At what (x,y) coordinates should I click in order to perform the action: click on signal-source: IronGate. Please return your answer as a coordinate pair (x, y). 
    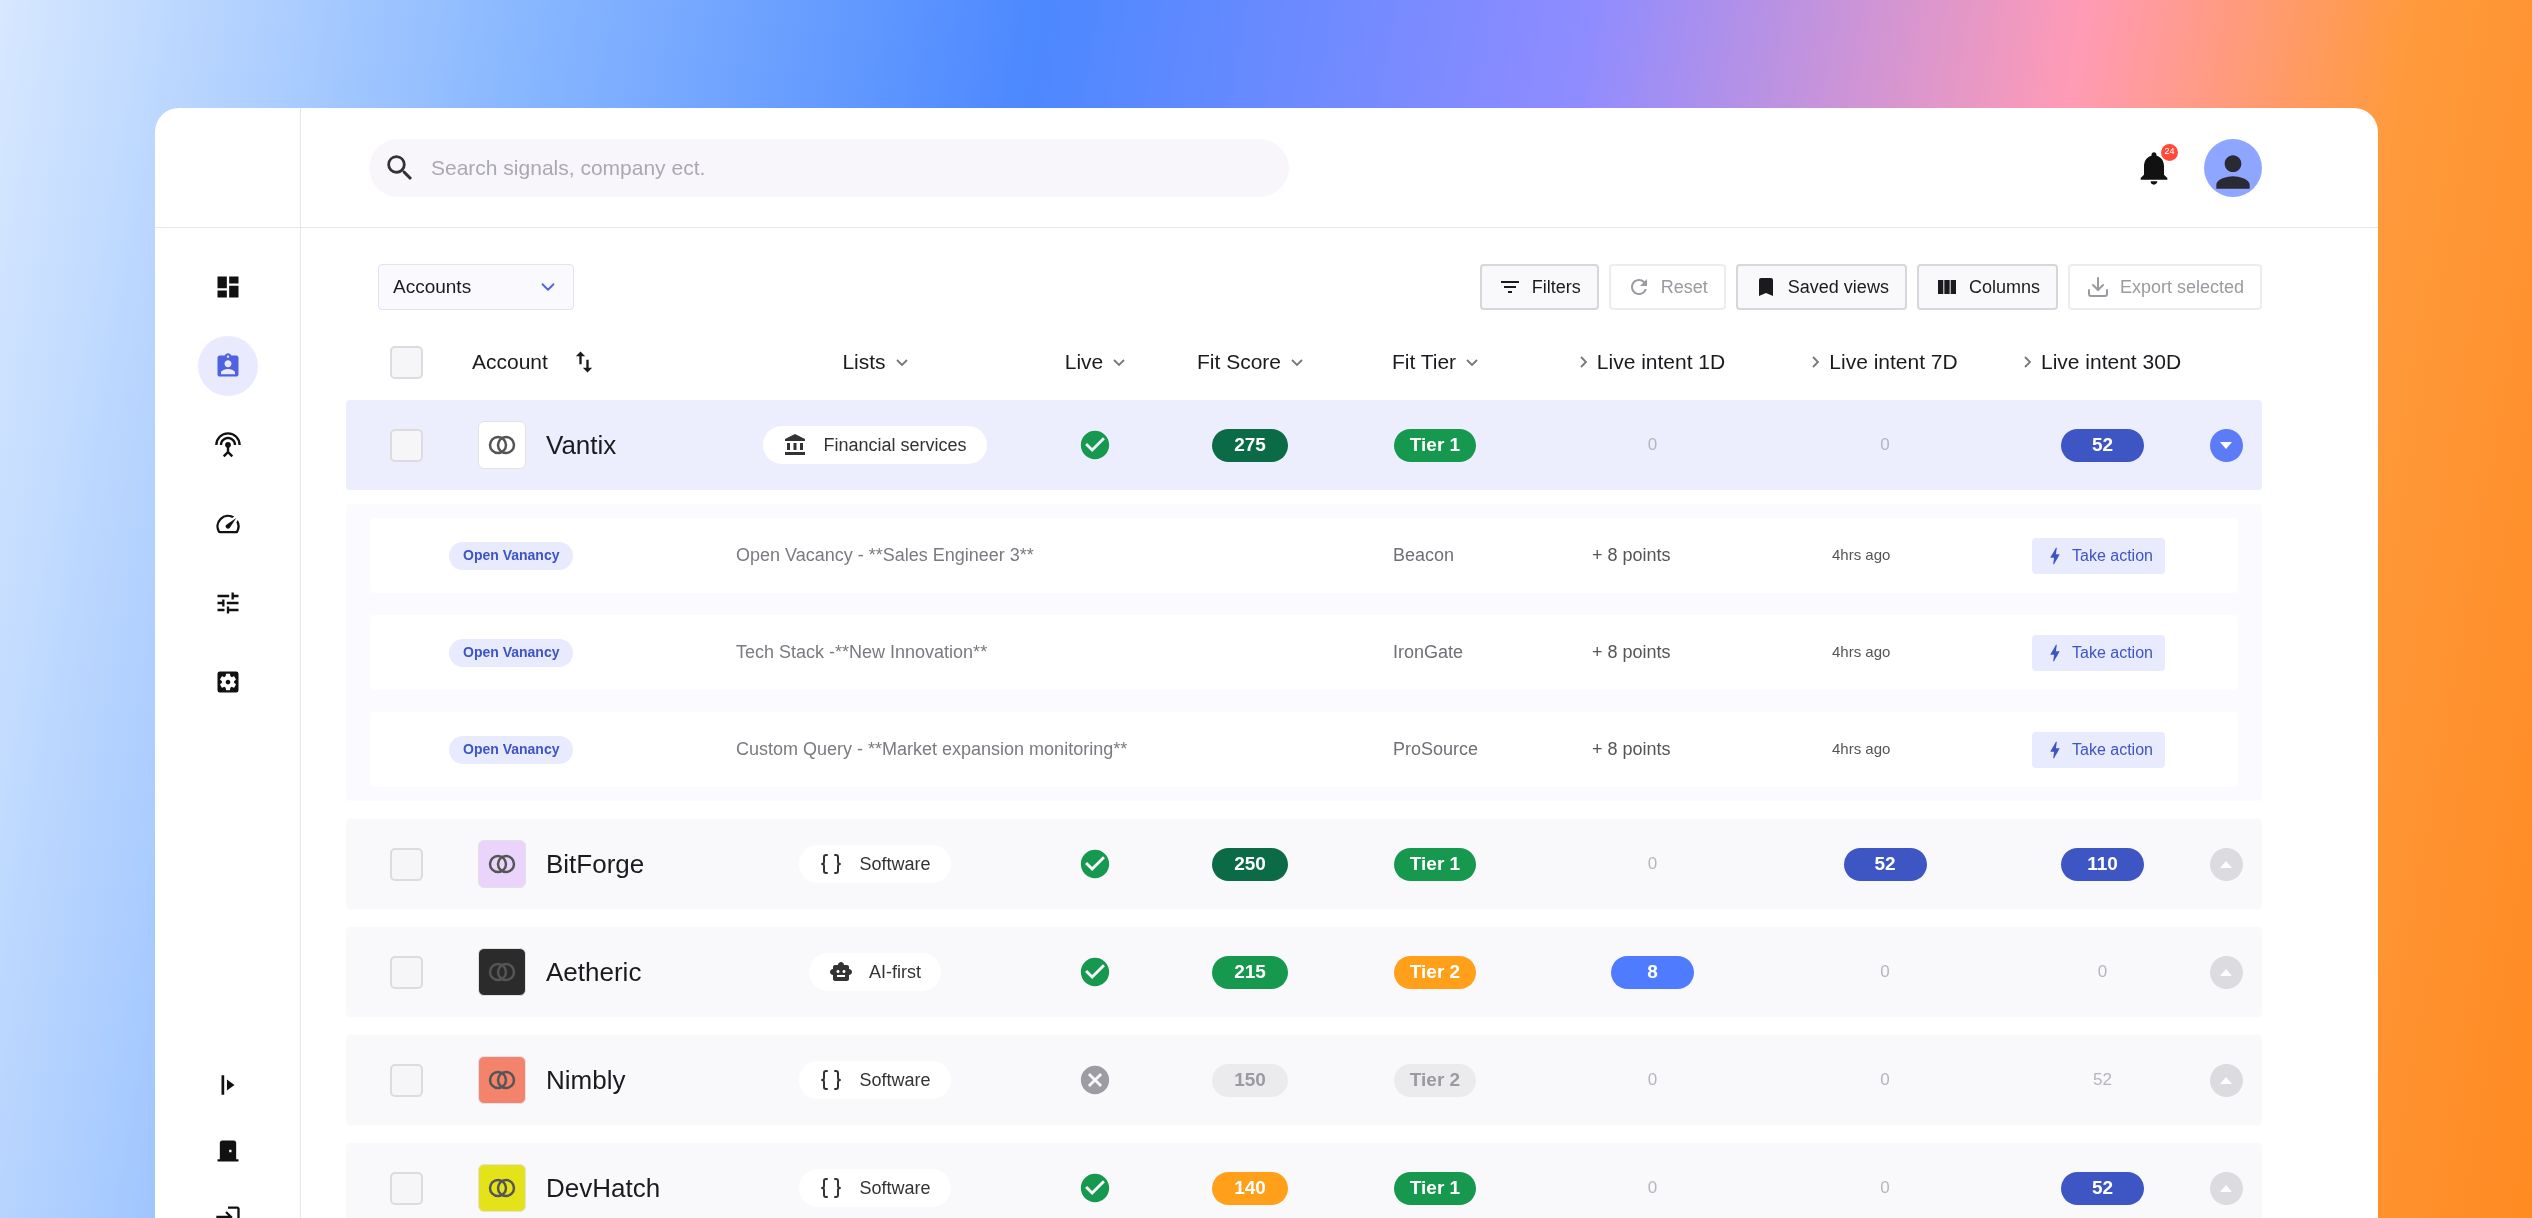
    Looking at the image, I should click on (1428, 652).